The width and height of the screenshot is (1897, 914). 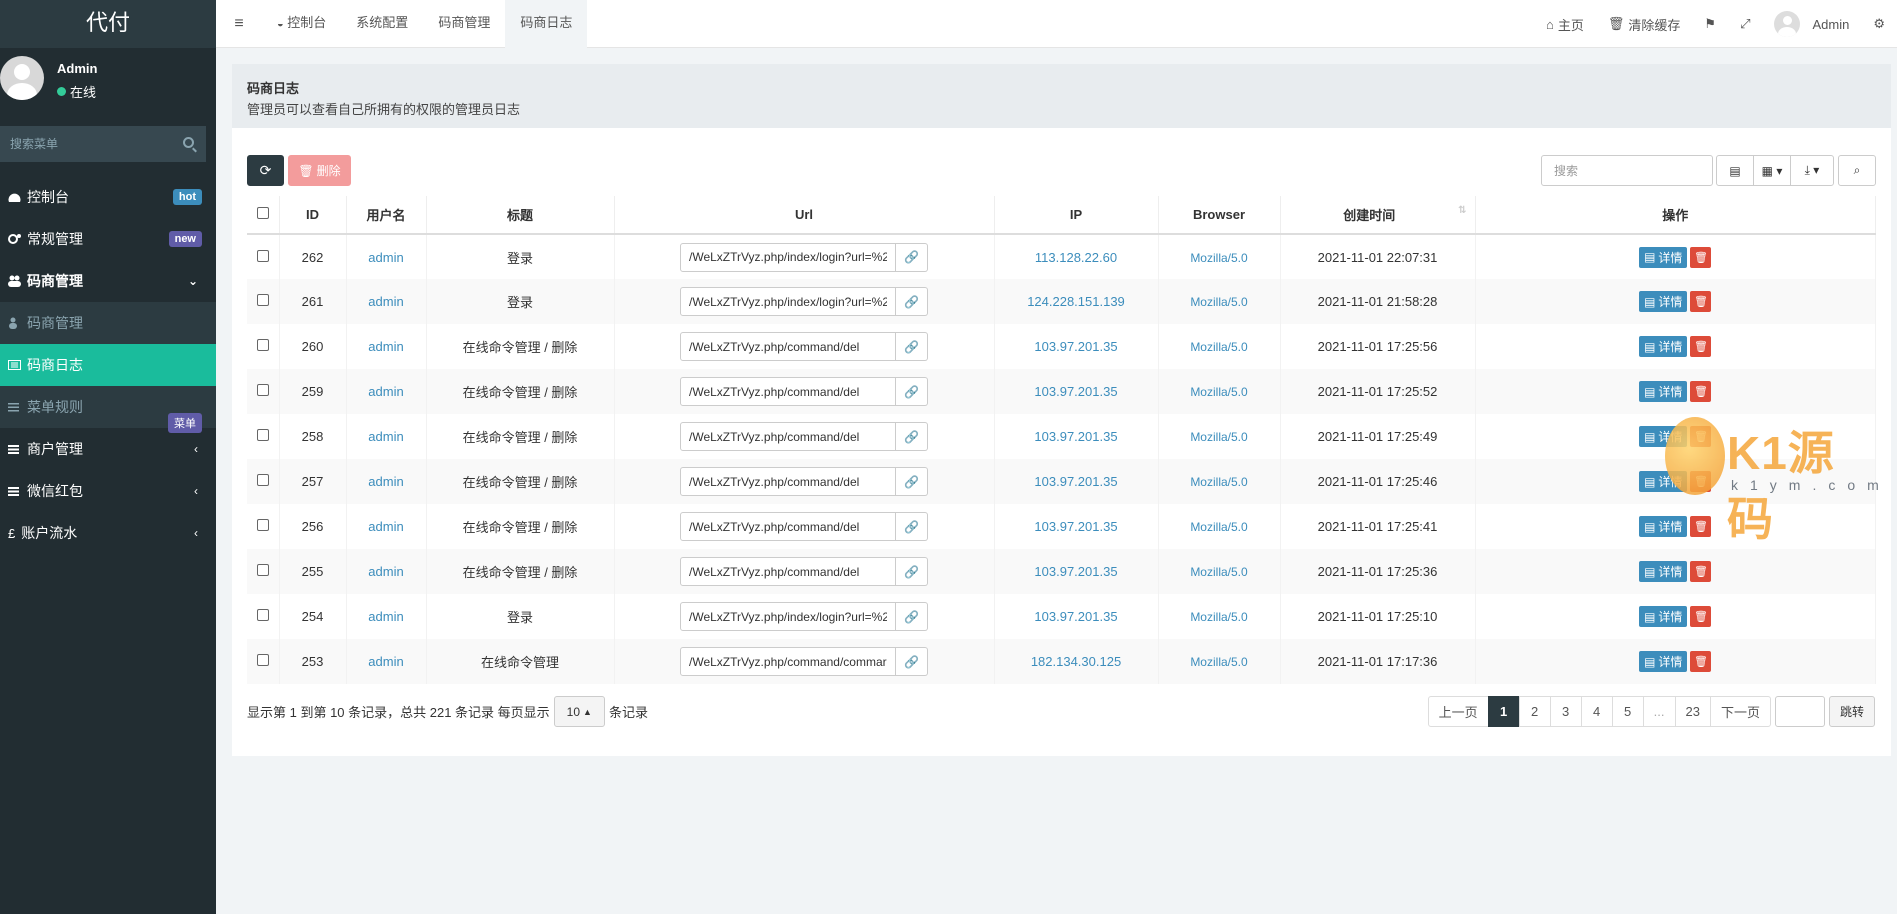 What do you see at coordinates (1458, 711) in the screenshot?
I see `prev-page-button: 上一页` at bounding box center [1458, 711].